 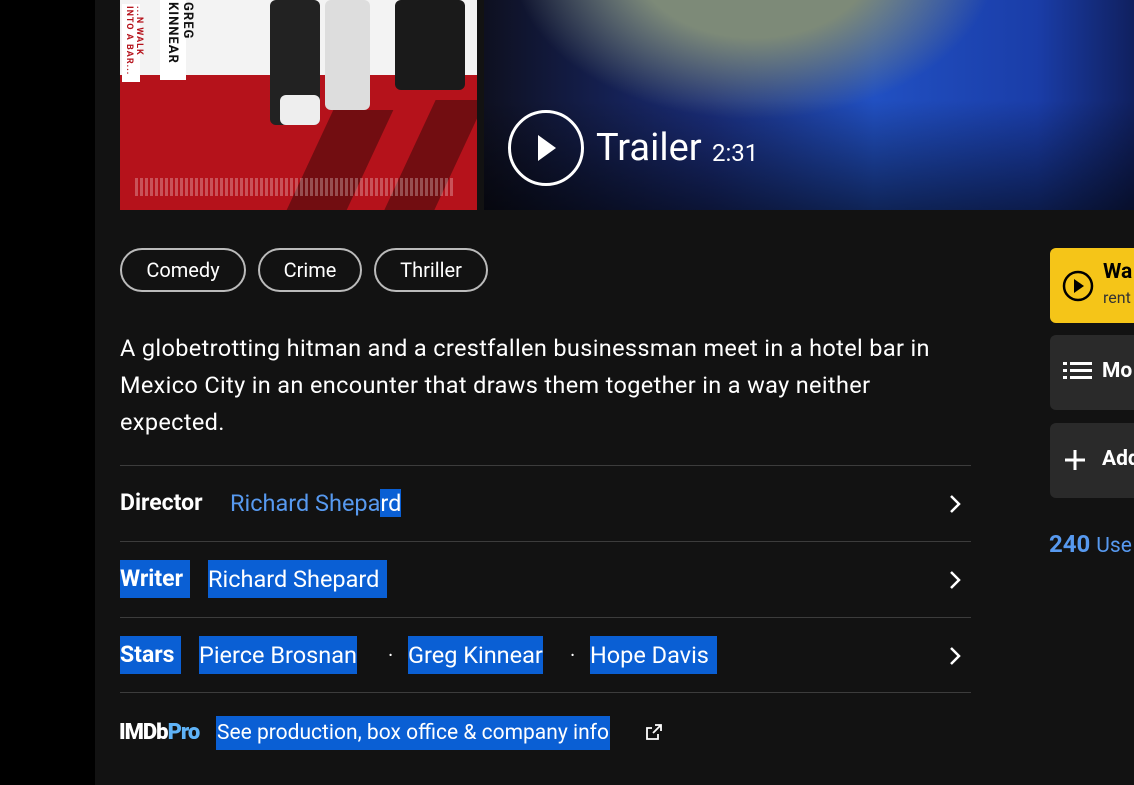 I want to click on more-watch-options-button: Mo, so click(x=1092, y=372).